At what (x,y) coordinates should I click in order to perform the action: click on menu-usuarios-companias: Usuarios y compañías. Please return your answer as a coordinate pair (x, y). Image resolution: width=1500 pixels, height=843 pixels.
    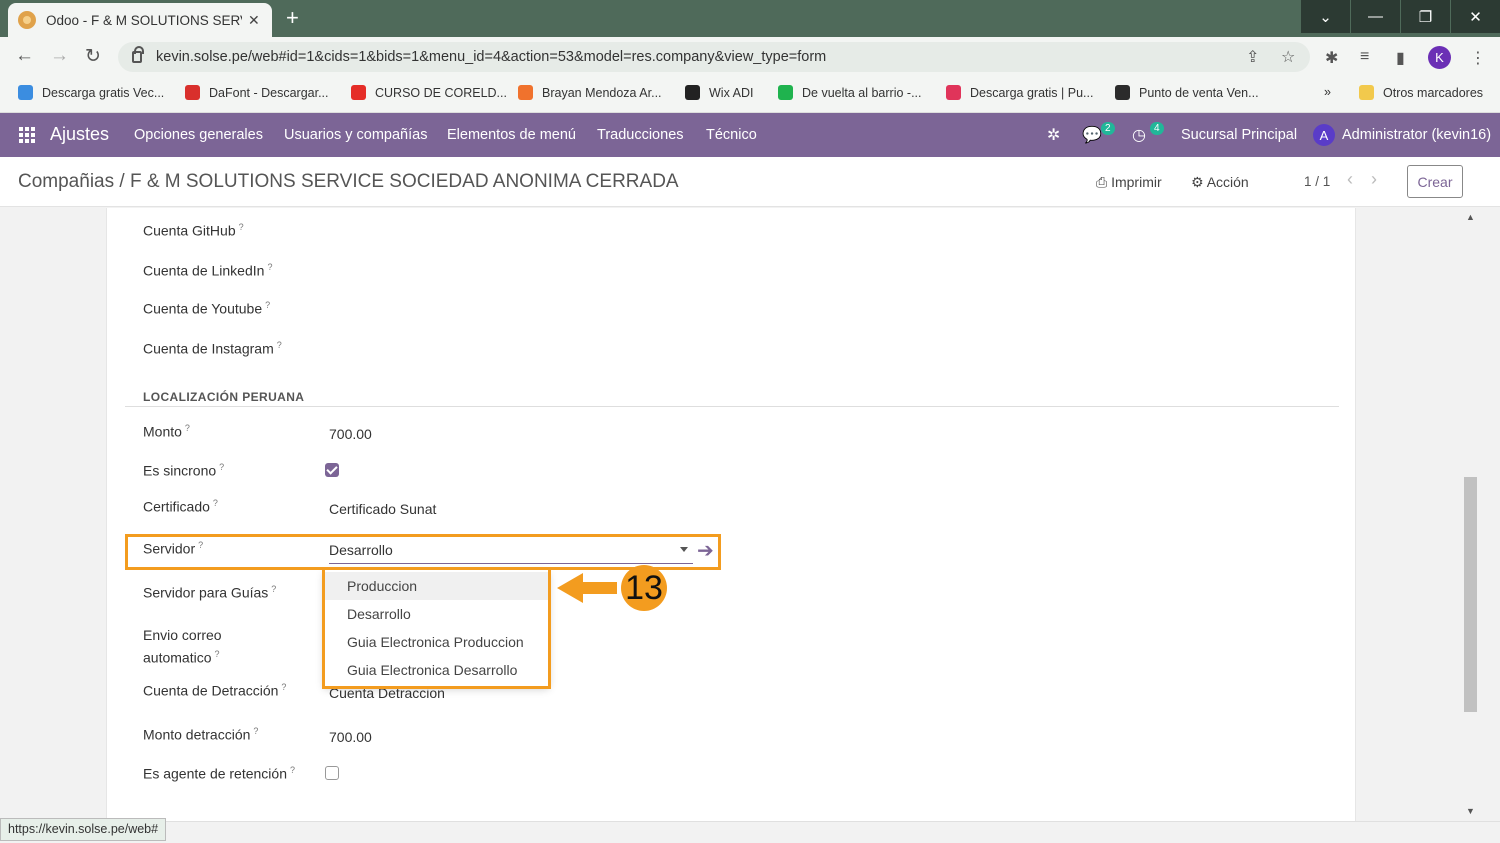
    Looking at the image, I should click on (355, 135).